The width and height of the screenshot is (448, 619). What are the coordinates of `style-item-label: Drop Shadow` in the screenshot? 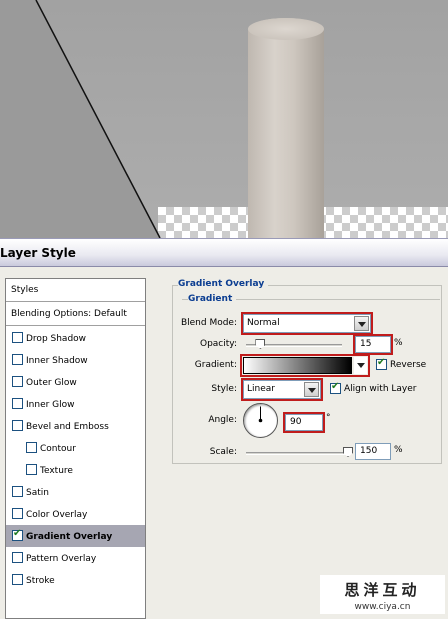 It's located at (56, 339).